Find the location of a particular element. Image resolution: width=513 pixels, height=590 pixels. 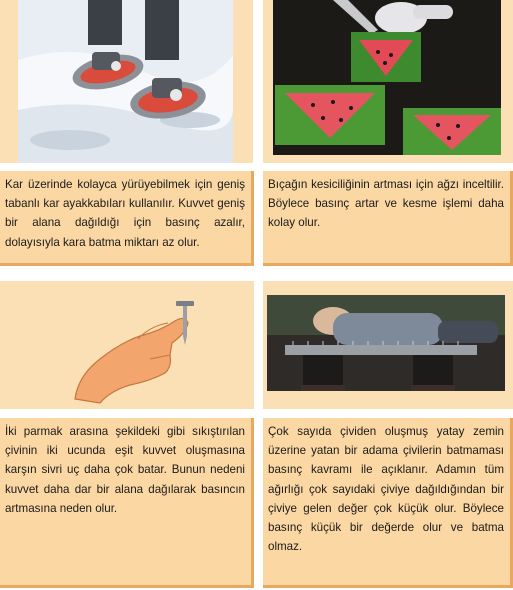

watermelon-cake-photo is located at coordinates (387, 77).